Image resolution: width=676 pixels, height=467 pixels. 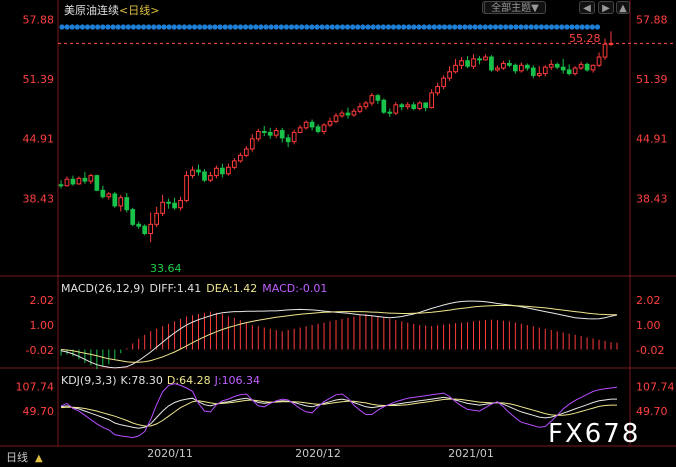 What do you see at coordinates (515, 7) in the screenshot?
I see `theme-select: 全部主题▼` at bounding box center [515, 7].